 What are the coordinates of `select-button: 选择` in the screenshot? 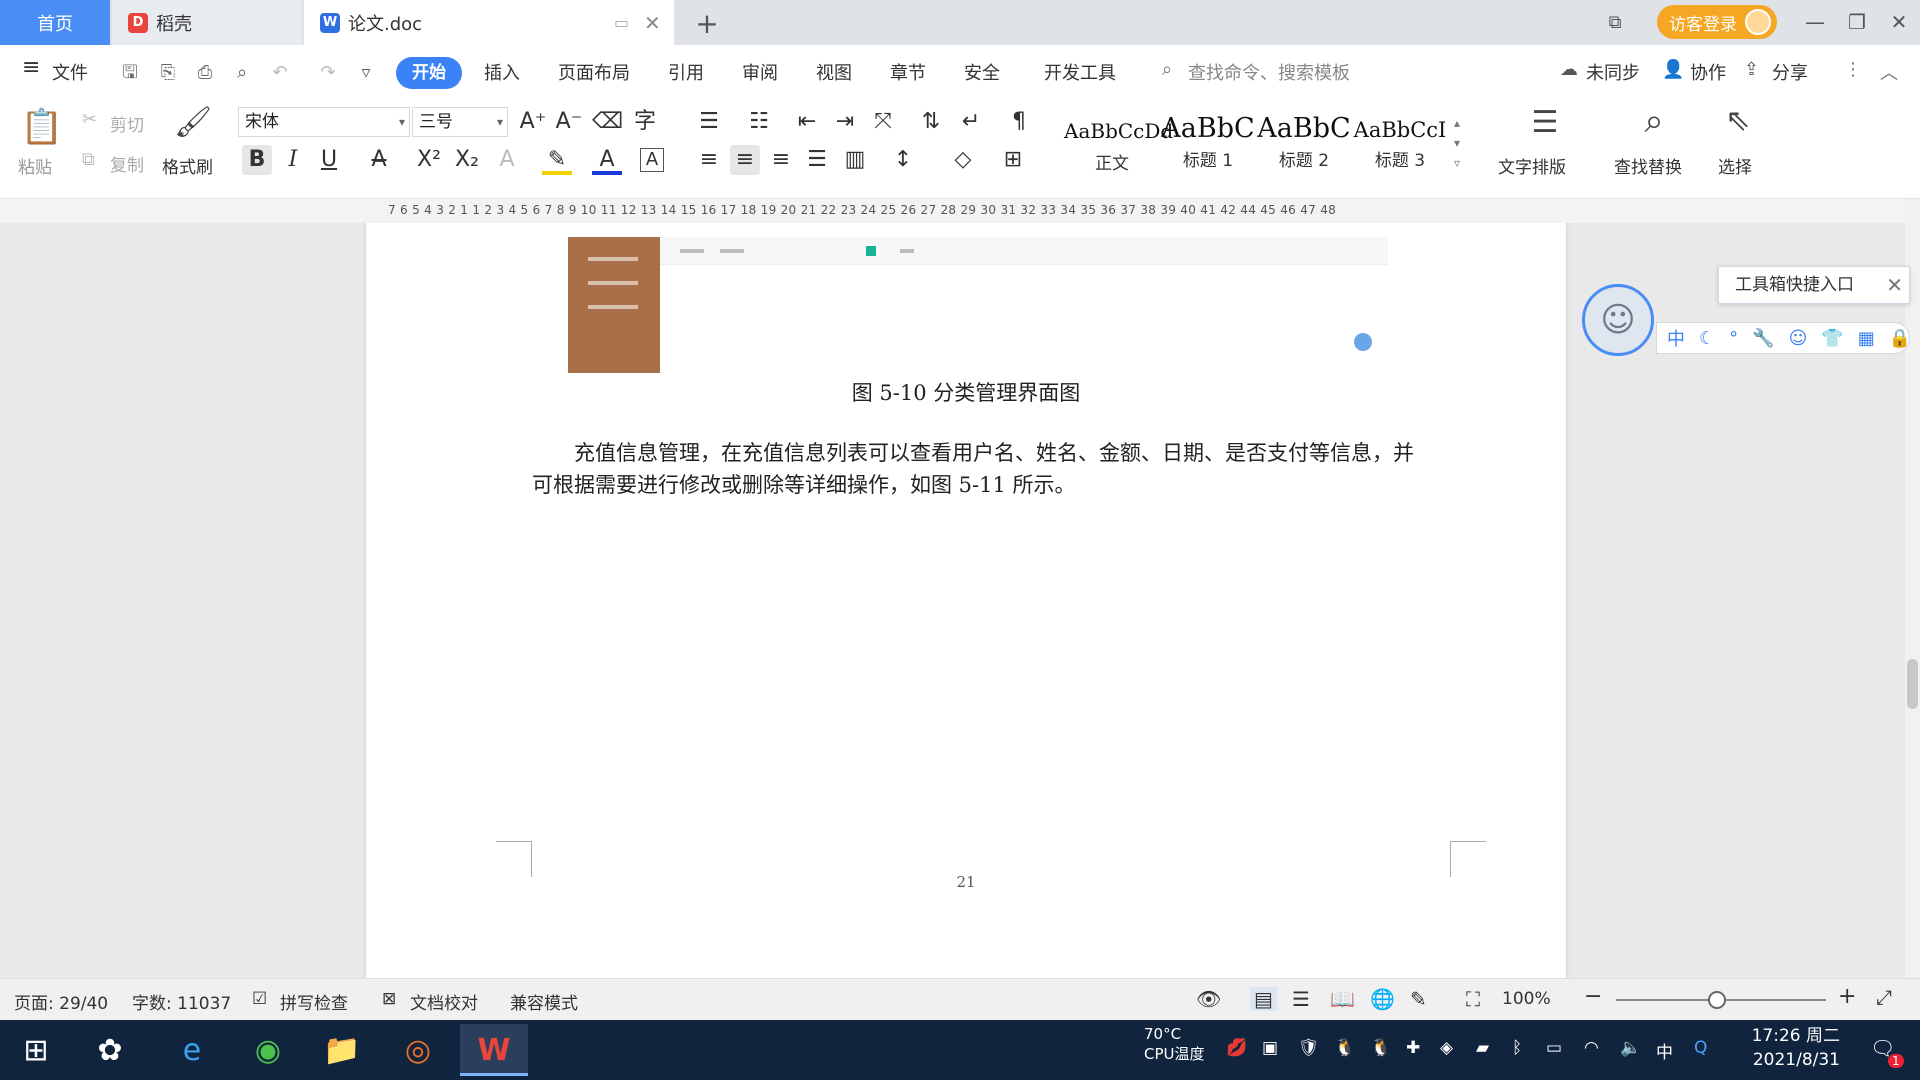 It's located at (1735, 165).